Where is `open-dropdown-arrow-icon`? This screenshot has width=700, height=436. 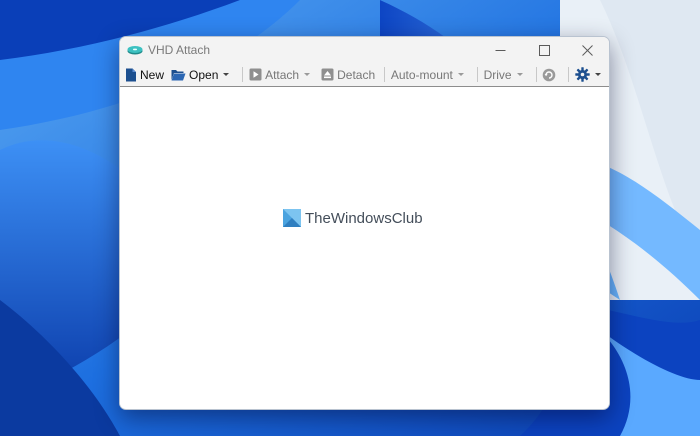
open-dropdown-arrow-icon is located at coordinates (226, 74).